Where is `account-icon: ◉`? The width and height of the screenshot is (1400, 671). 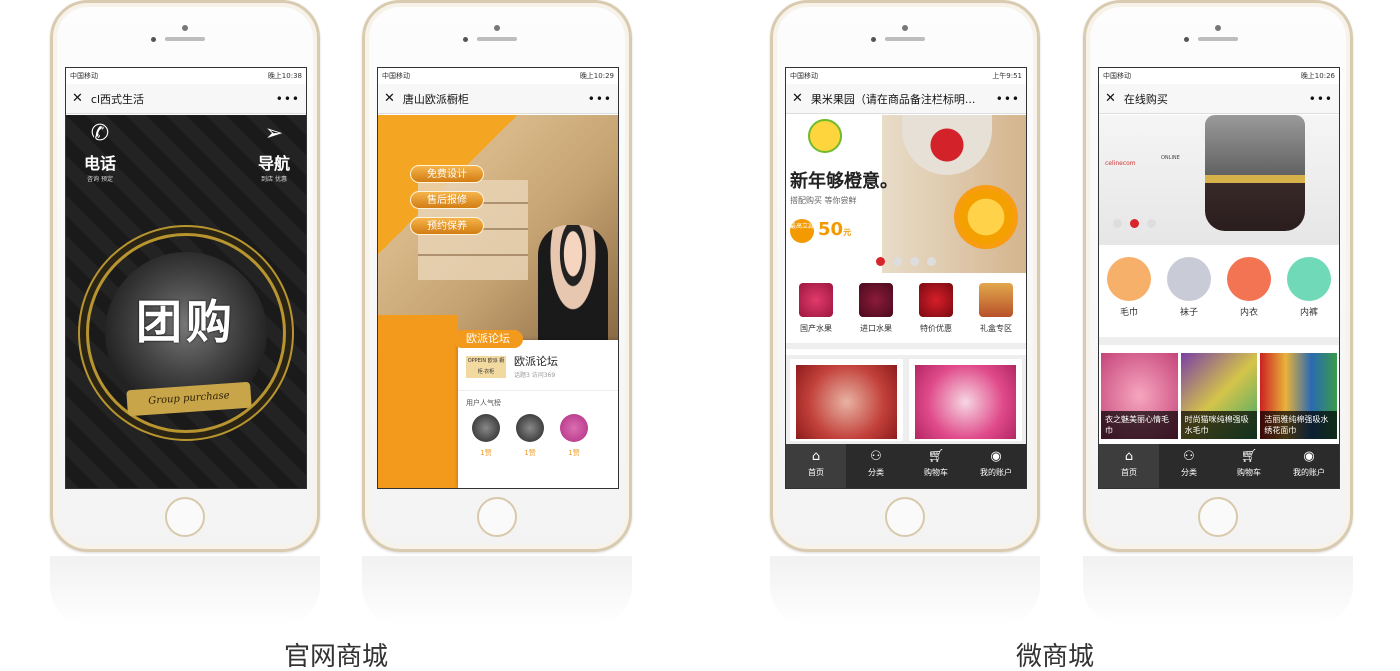
account-icon: ◉ is located at coordinates (1309, 456).